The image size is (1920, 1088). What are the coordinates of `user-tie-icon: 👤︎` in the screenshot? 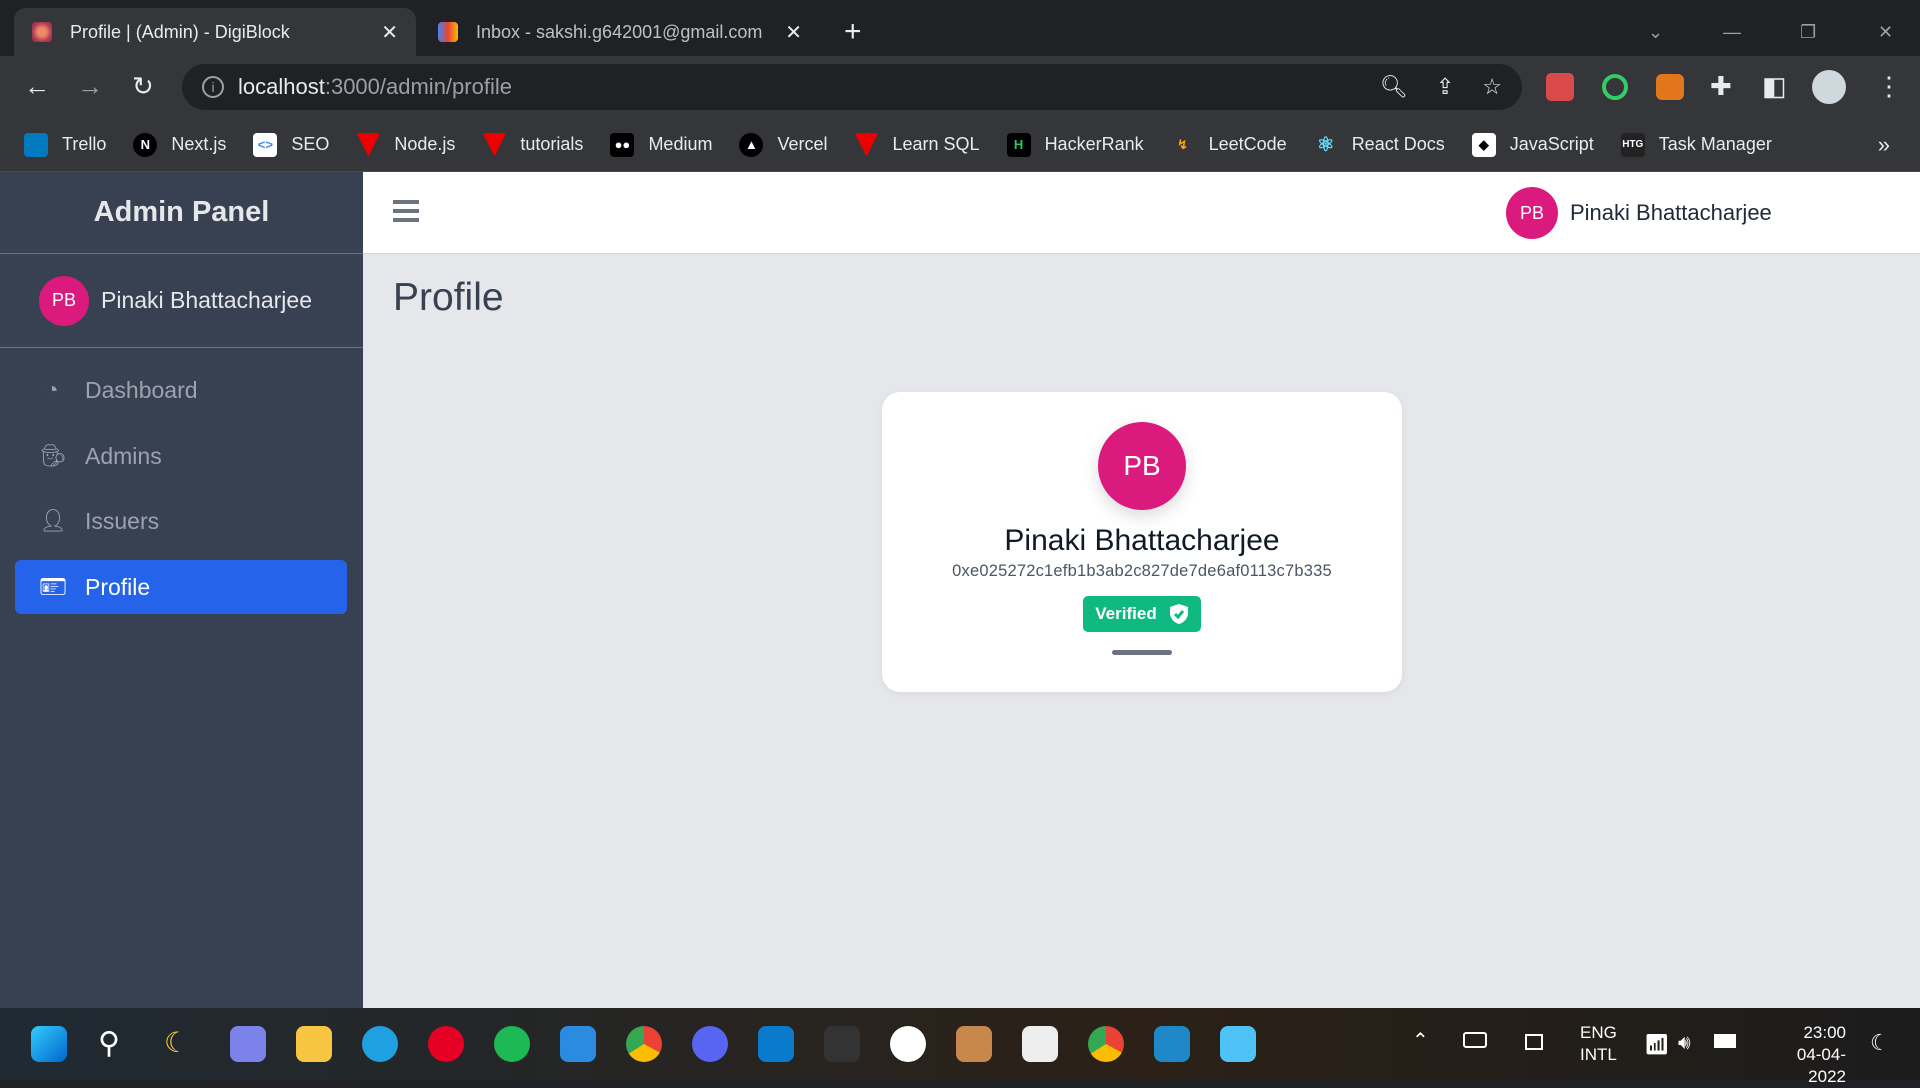 It's located at (53, 520).